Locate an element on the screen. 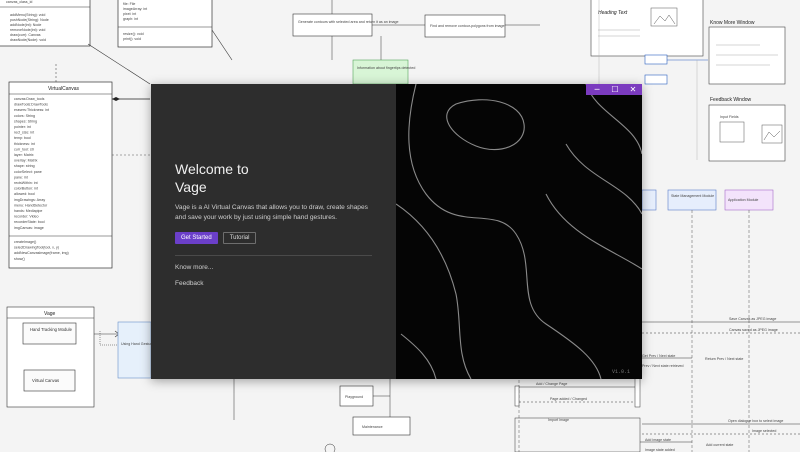  seq-message: Image selected is located at coordinates (764, 431).